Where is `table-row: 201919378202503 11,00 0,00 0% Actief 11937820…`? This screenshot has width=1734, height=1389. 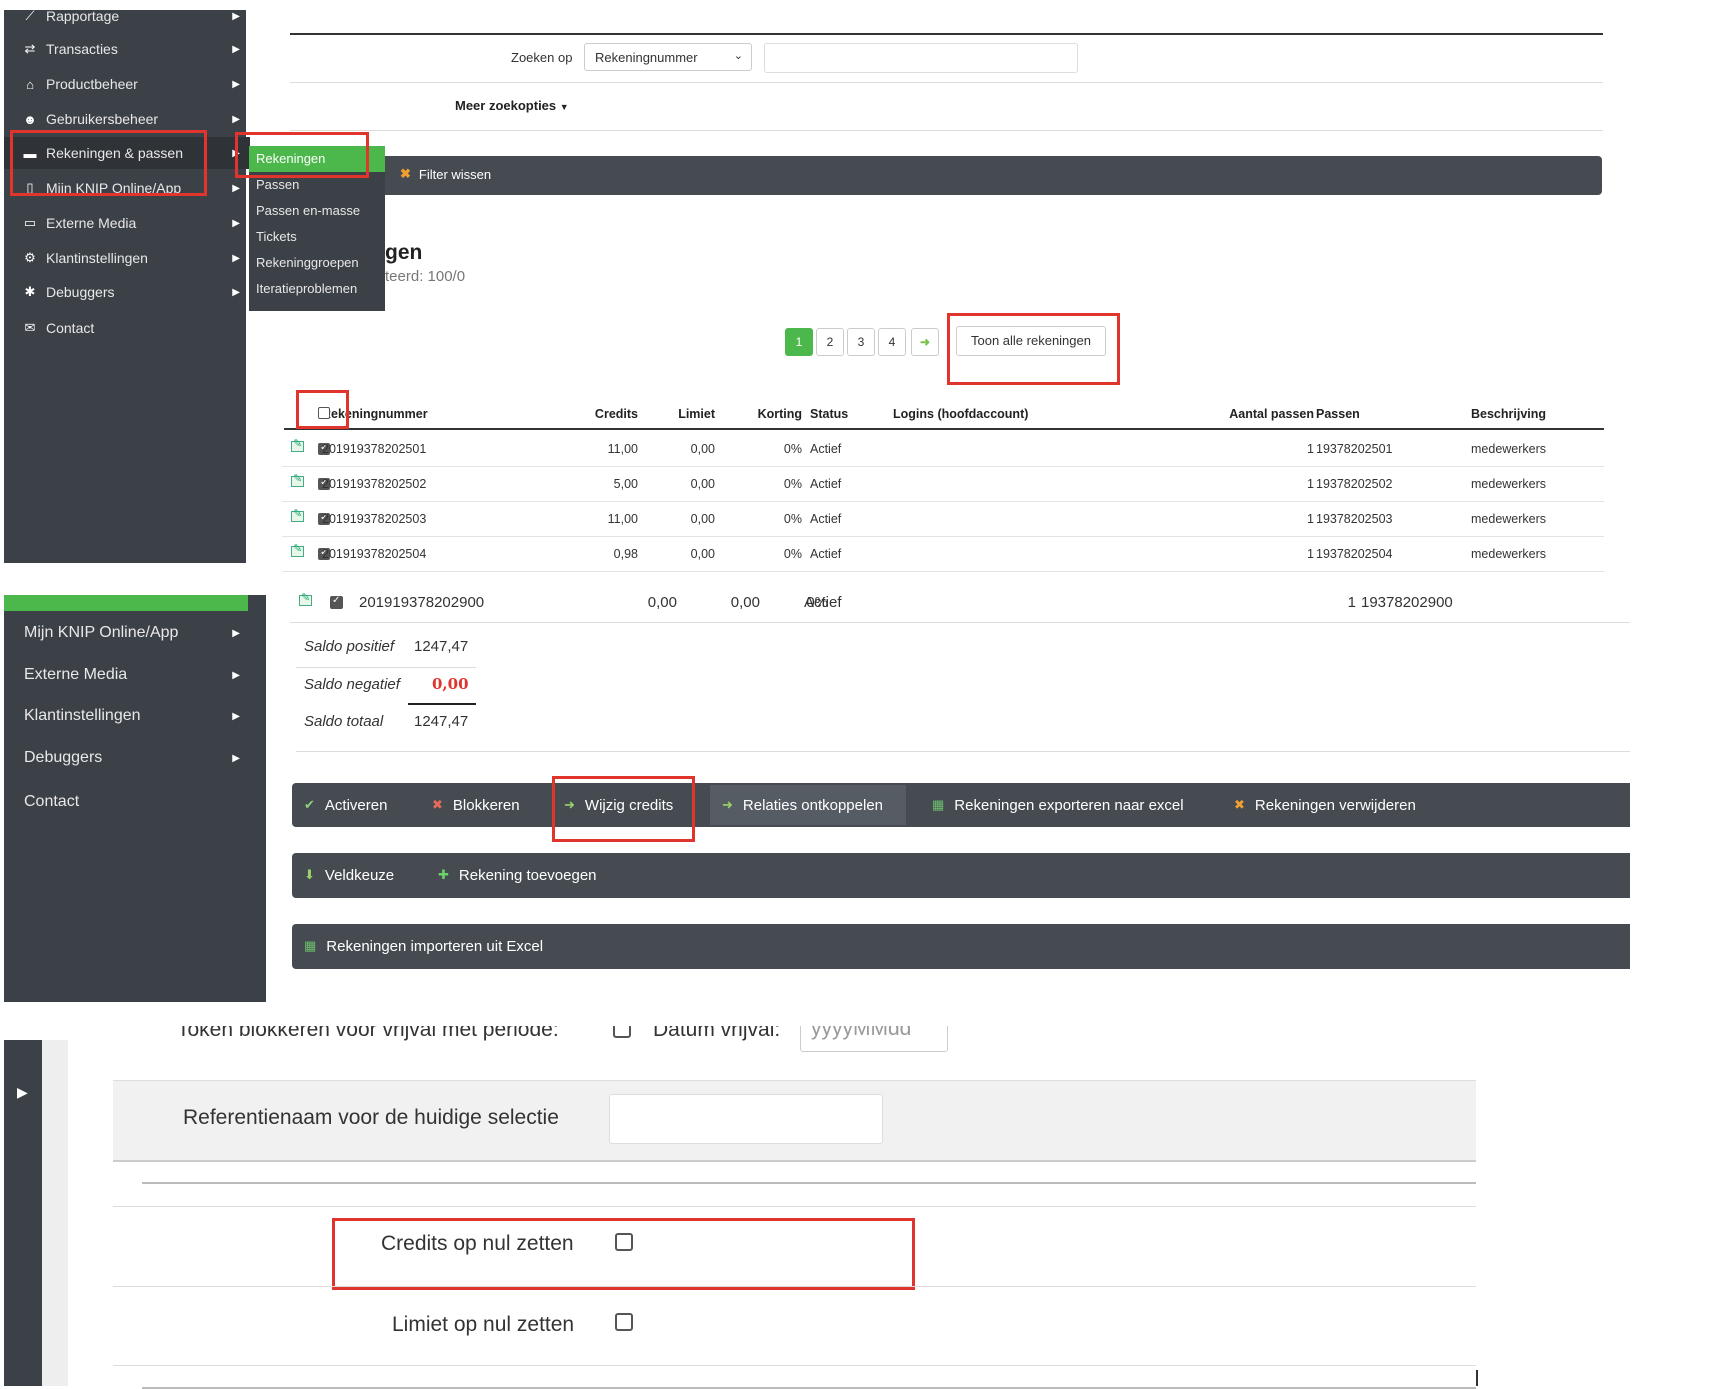 table-row: 201919378202503 11,00 0,00 0% Actief 11937820… is located at coordinates (943, 519).